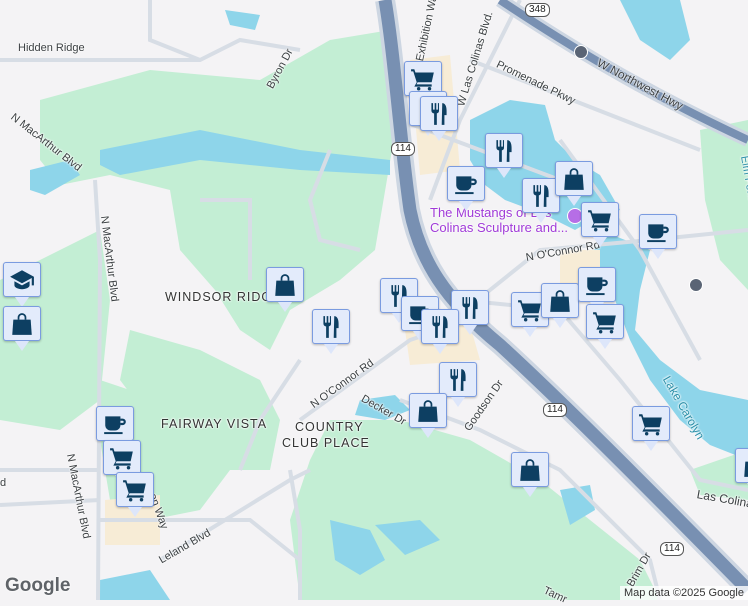 Image resolution: width=748 pixels, height=606 pixels. What do you see at coordinates (537, 10) in the screenshot?
I see `highway-shield-348: 348` at bounding box center [537, 10].